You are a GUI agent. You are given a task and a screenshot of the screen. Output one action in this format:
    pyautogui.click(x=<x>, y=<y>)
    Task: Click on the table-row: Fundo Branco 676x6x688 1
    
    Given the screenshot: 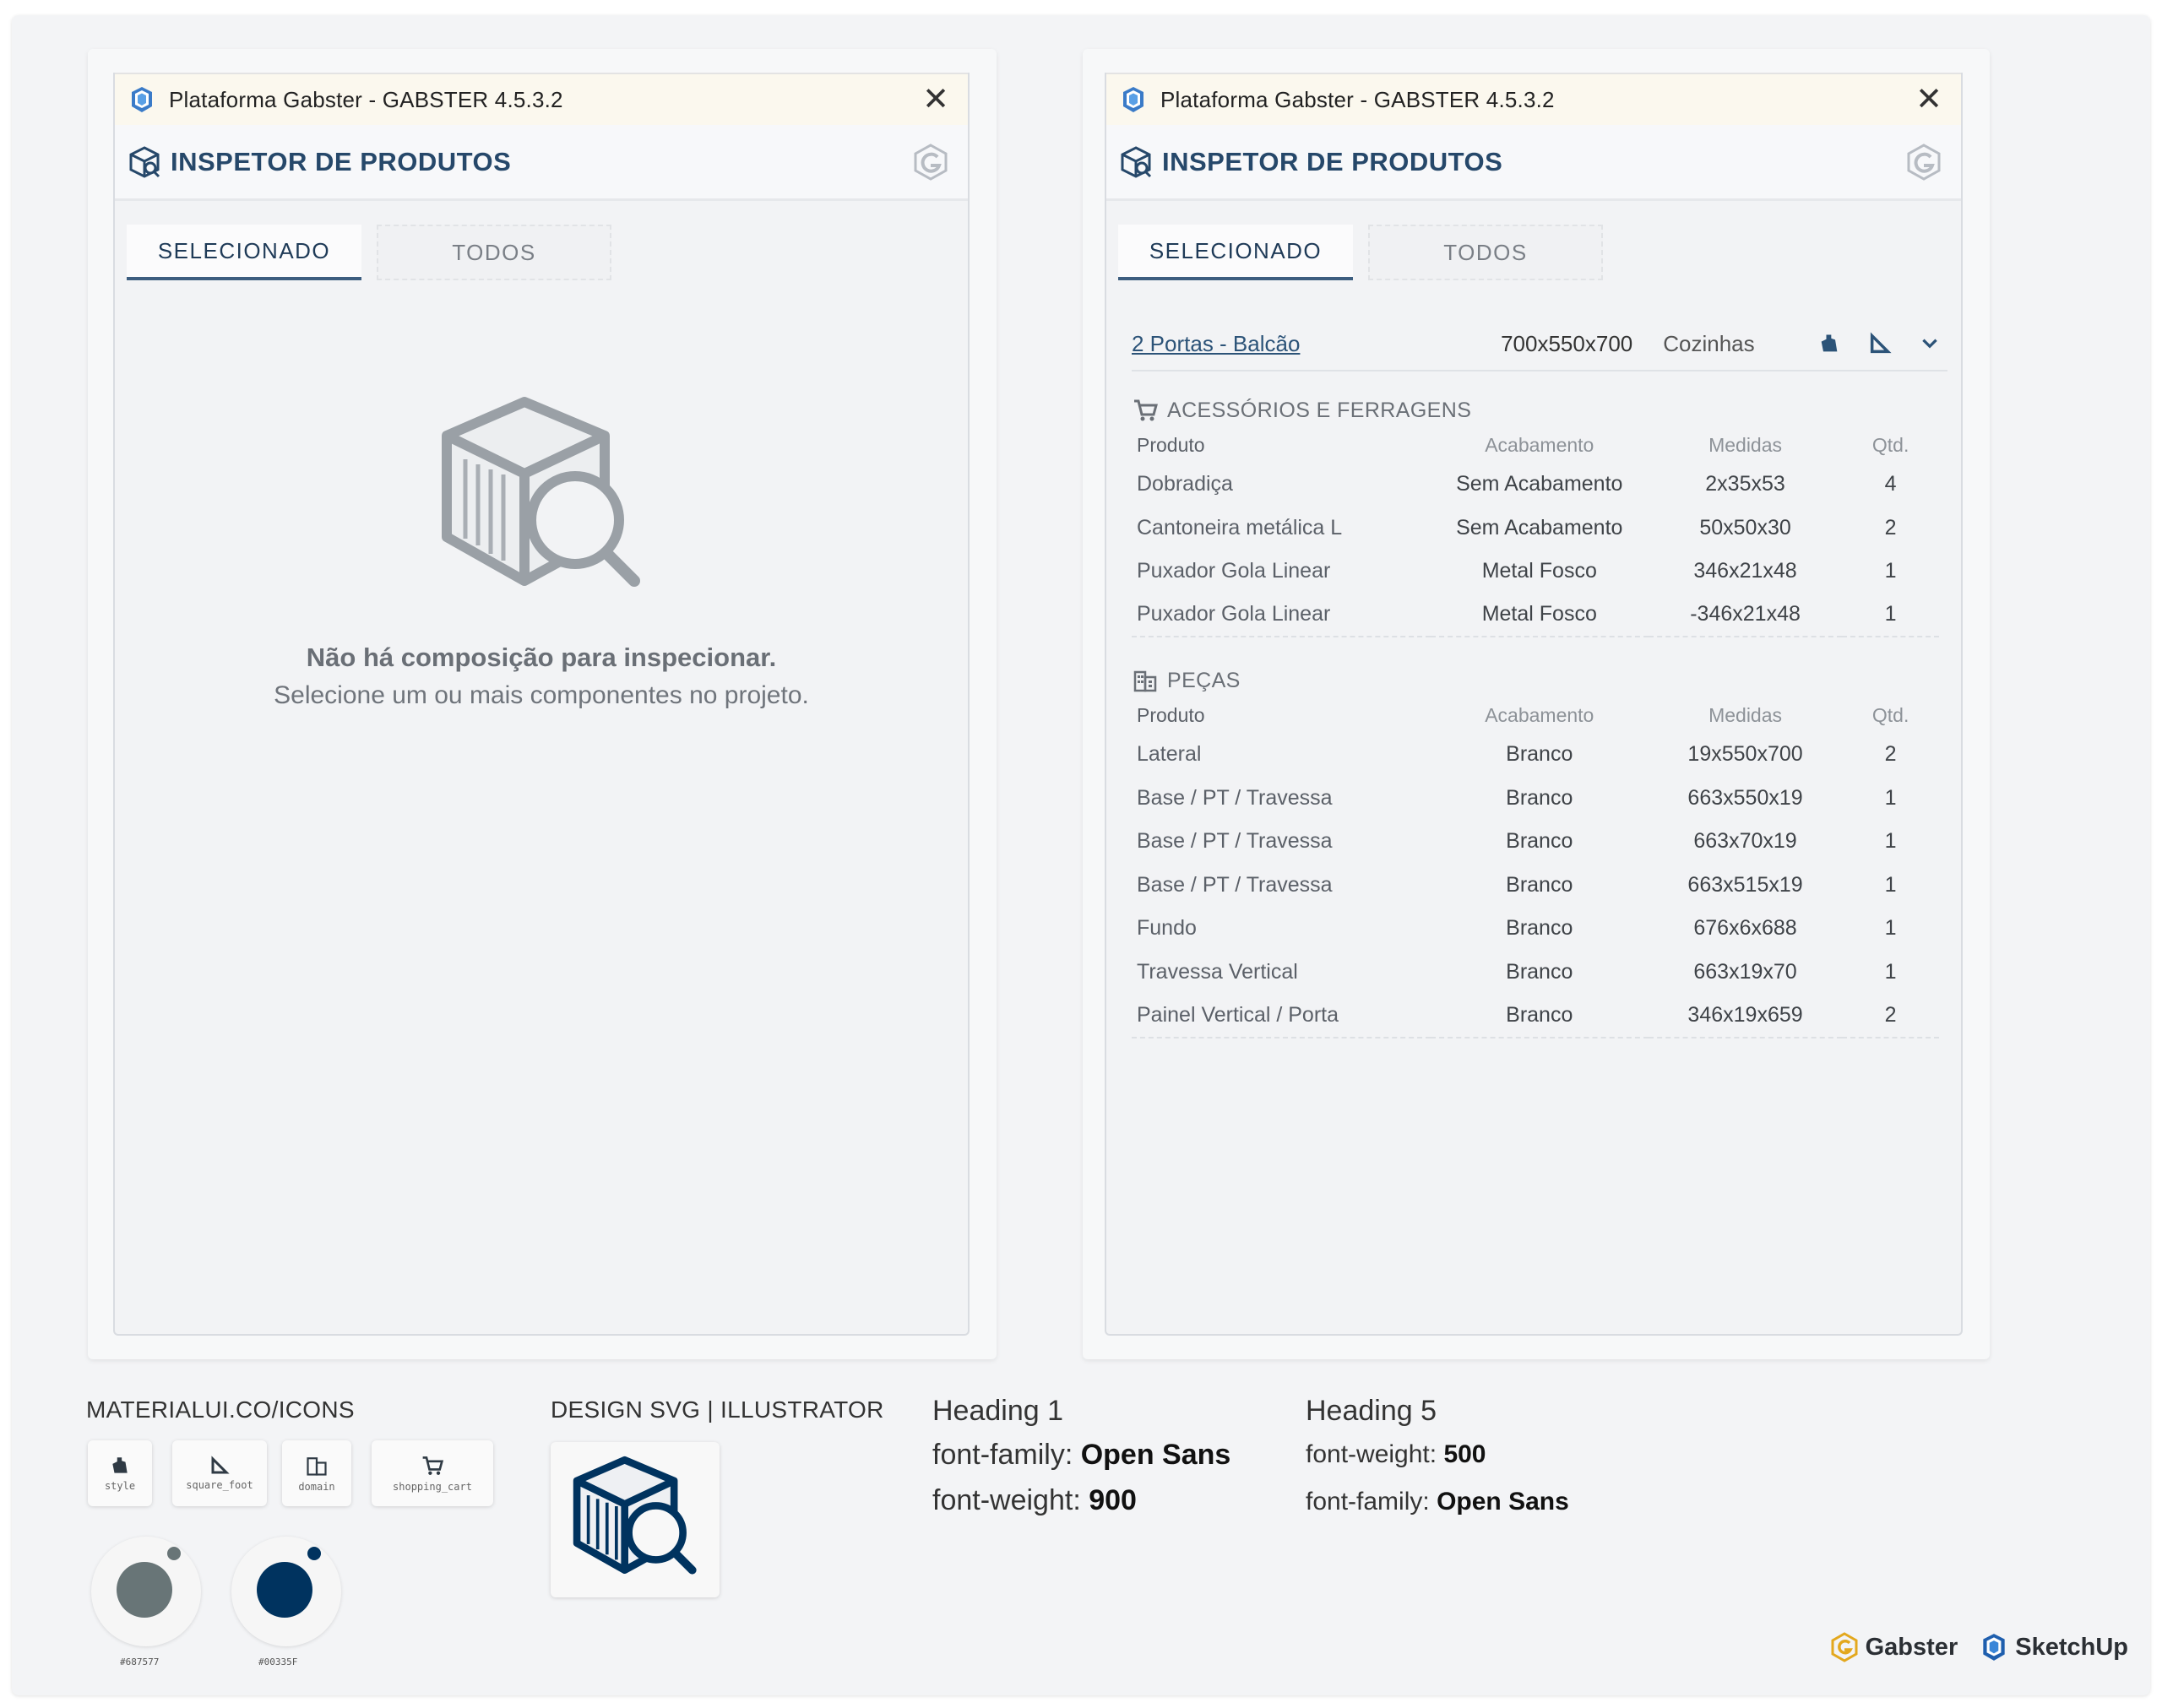 What is the action you would take?
    pyautogui.click(x=1535, y=929)
    